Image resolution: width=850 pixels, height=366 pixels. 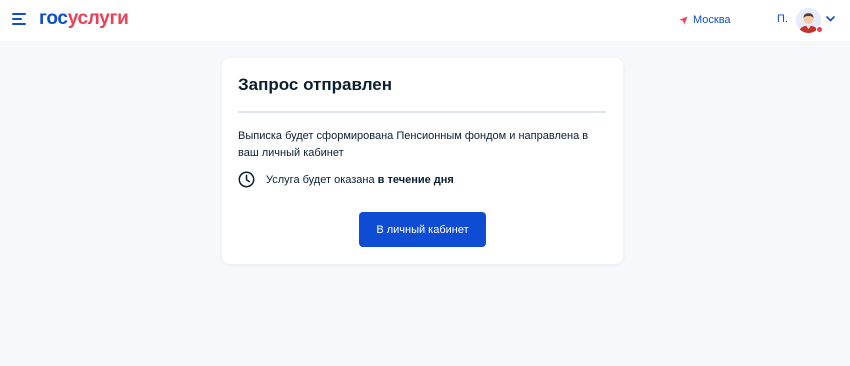 What do you see at coordinates (20, 20) in the screenshot?
I see `menu-icon` at bounding box center [20, 20].